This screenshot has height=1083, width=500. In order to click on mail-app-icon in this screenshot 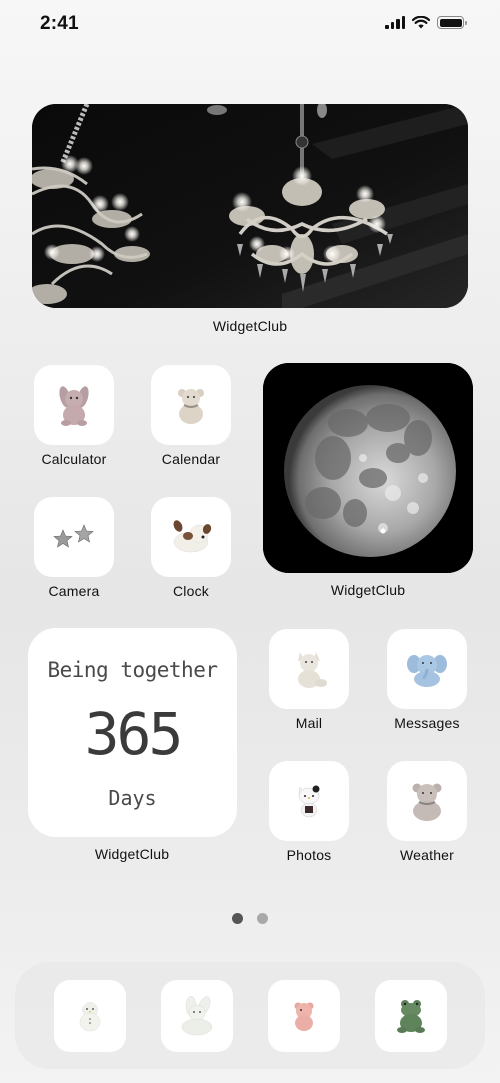, I will do `click(309, 669)`.